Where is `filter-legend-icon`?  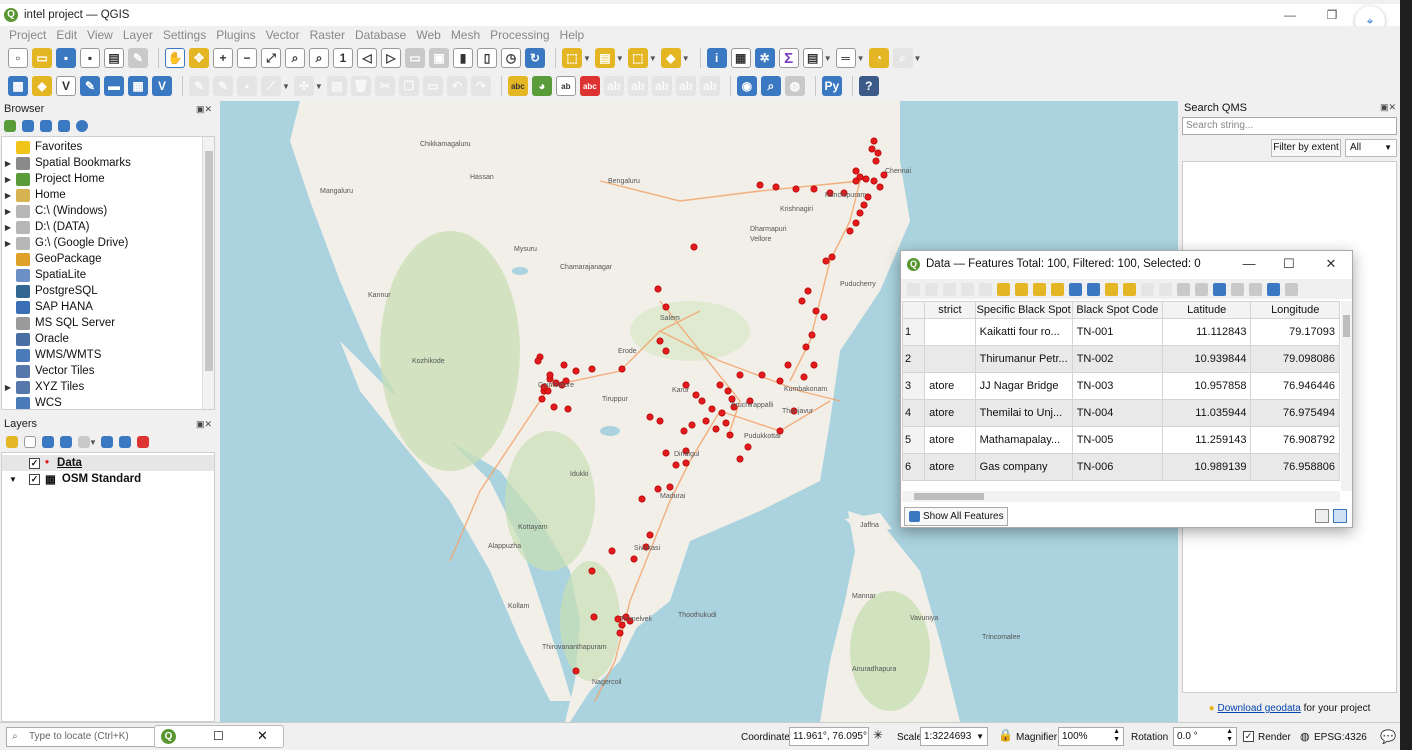
filter-legend-icon is located at coordinates (66, 442).